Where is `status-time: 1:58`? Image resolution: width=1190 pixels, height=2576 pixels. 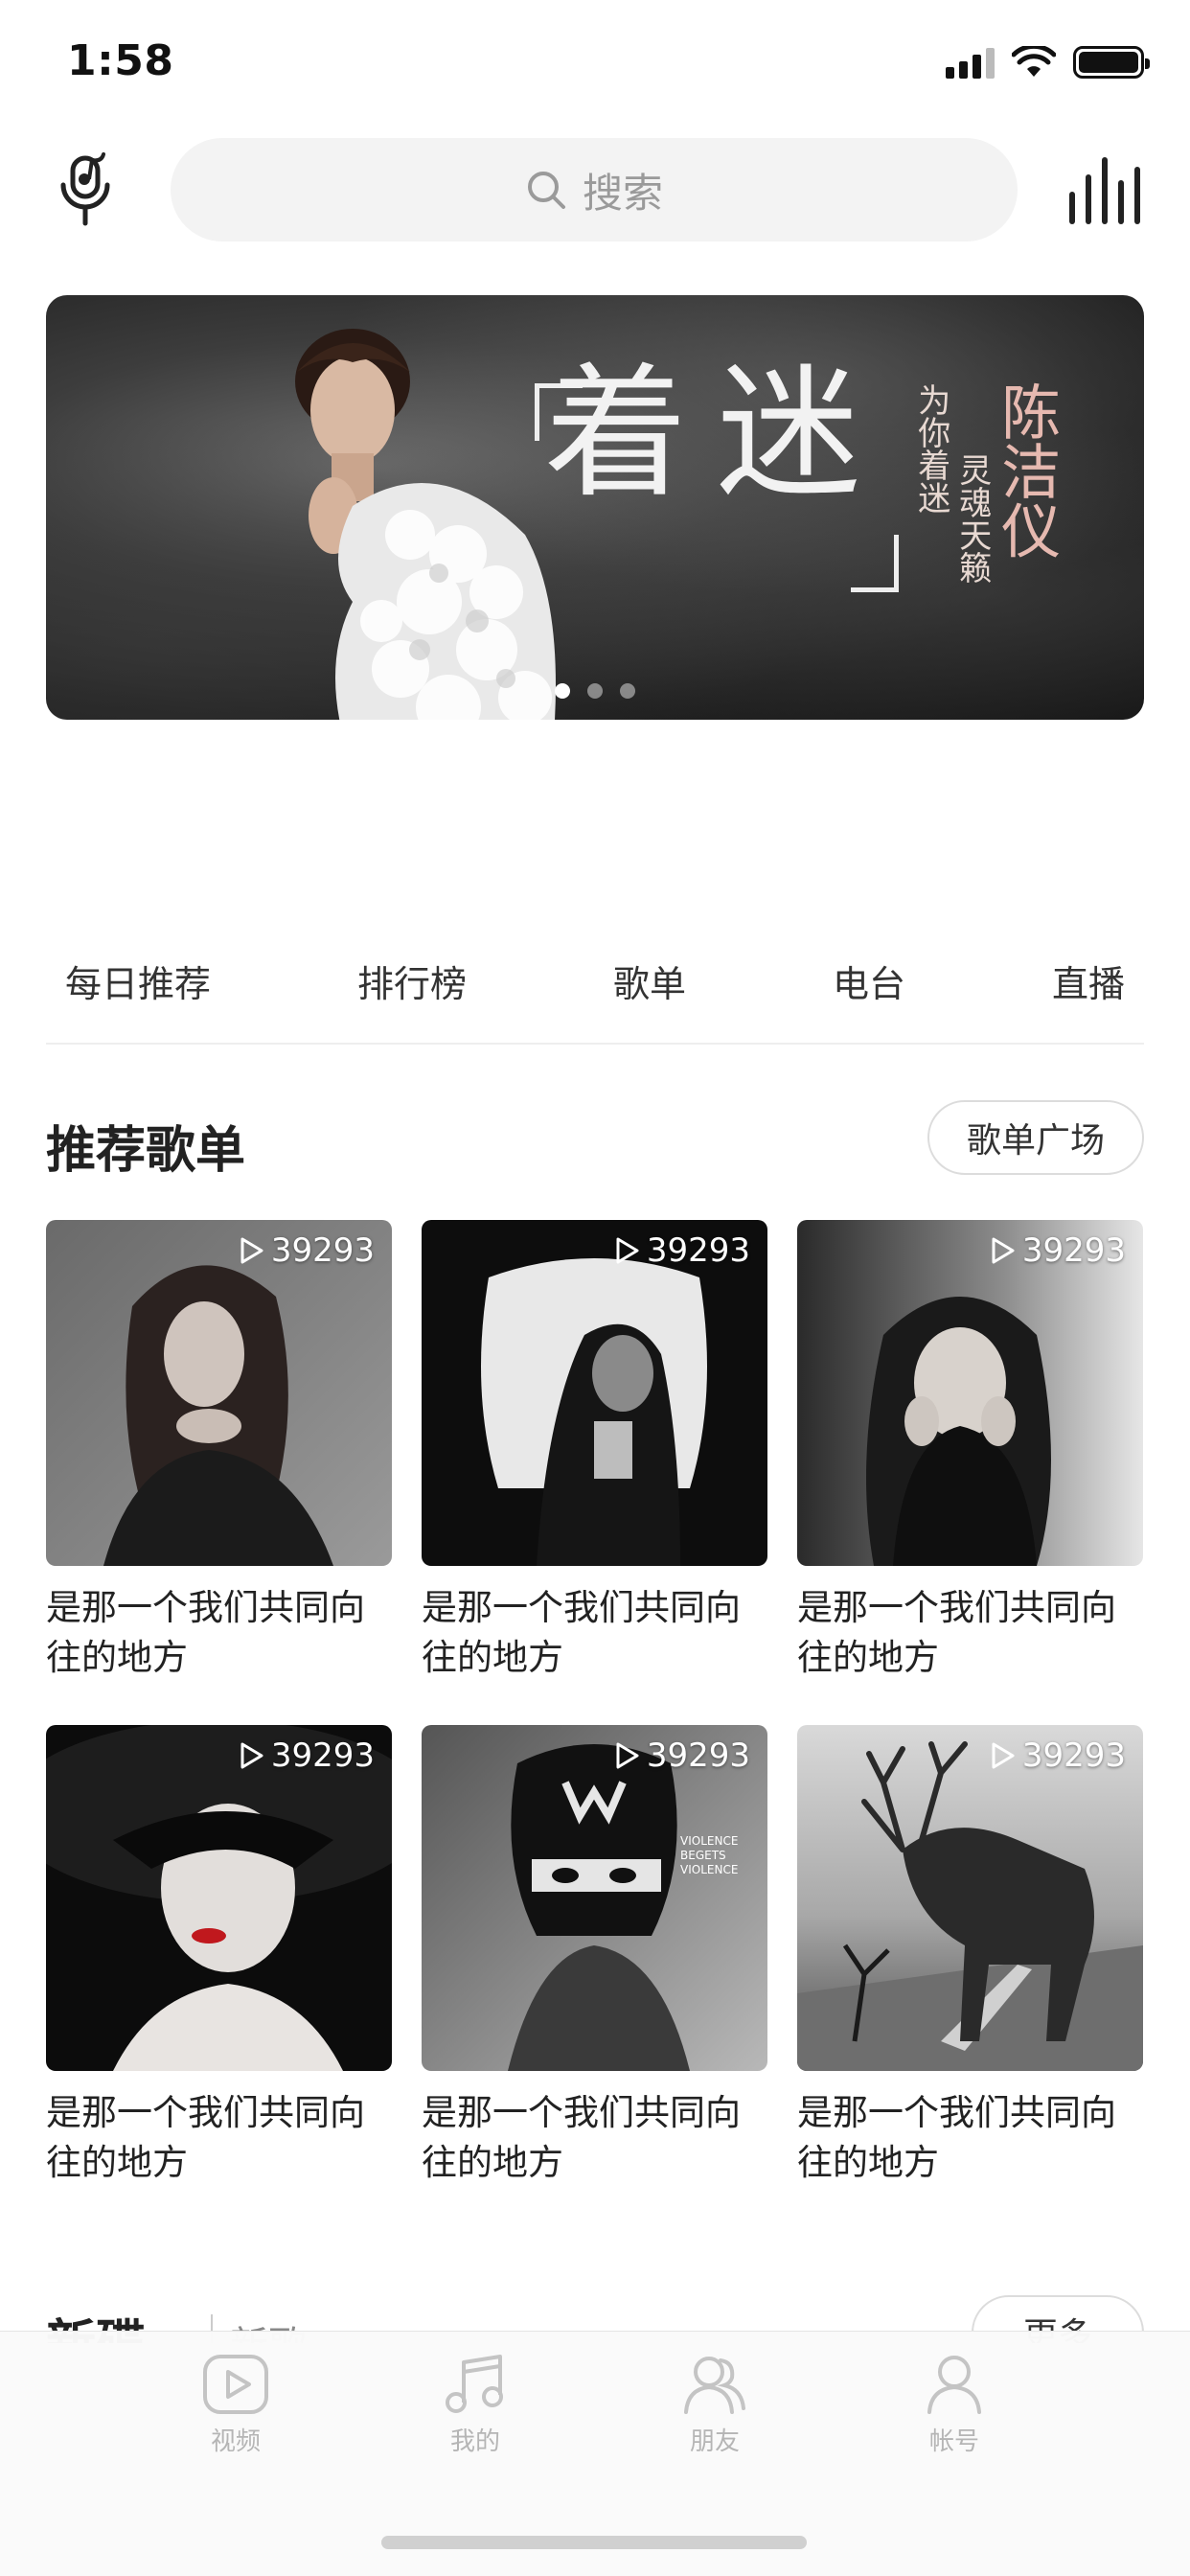 status-time: 1:58 is located at coordinates (121, 60).